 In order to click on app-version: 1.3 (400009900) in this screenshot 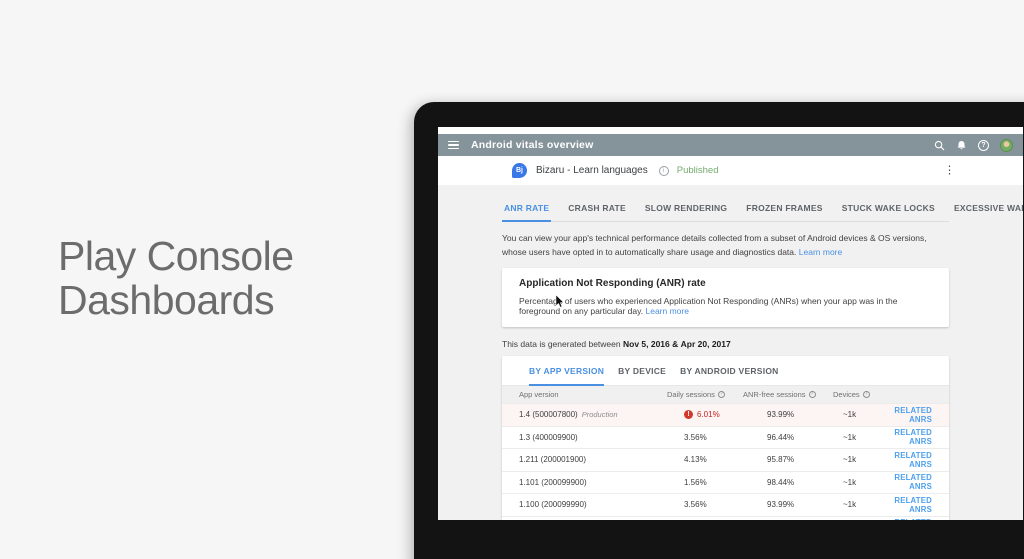, I will do `click(548, 437)`.